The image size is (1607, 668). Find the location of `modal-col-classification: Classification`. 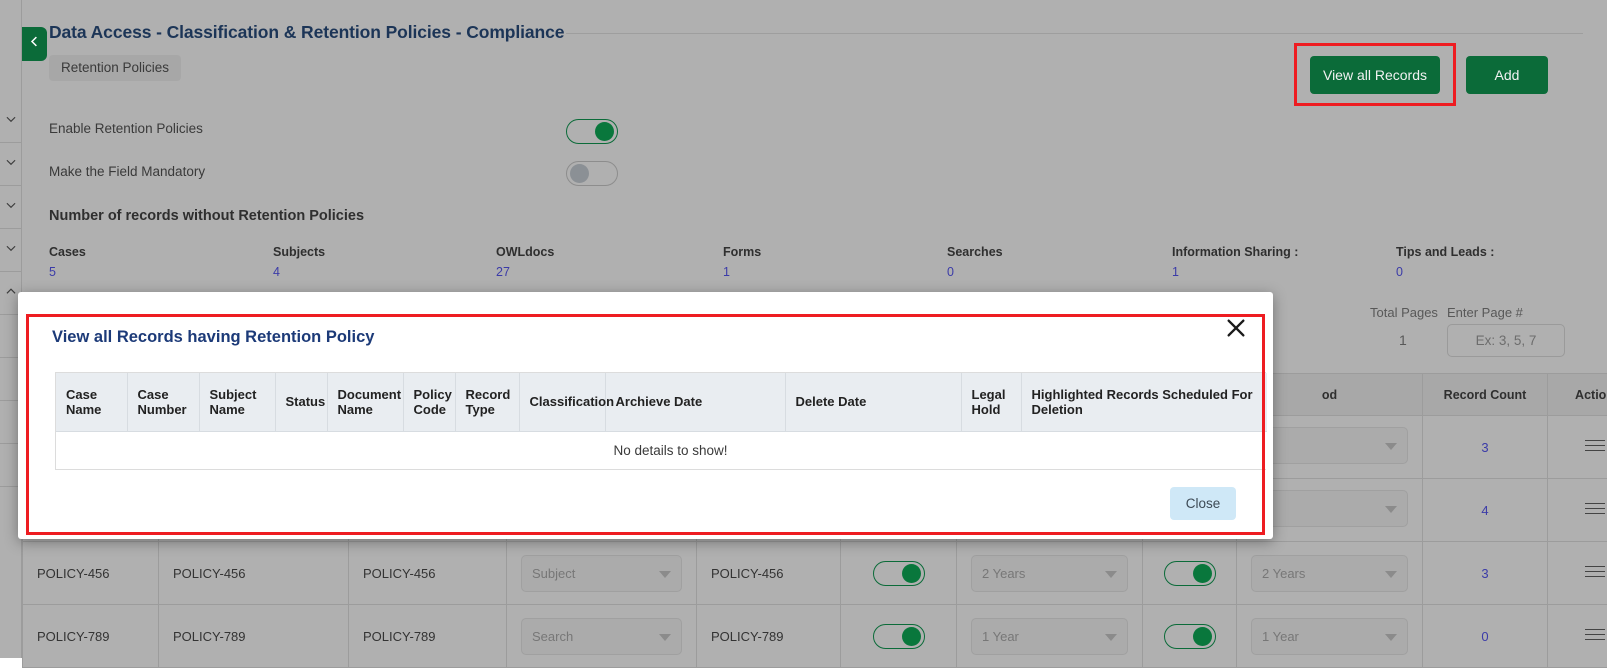

modal-col-classification: Classification is located at coordinates (562, 402).